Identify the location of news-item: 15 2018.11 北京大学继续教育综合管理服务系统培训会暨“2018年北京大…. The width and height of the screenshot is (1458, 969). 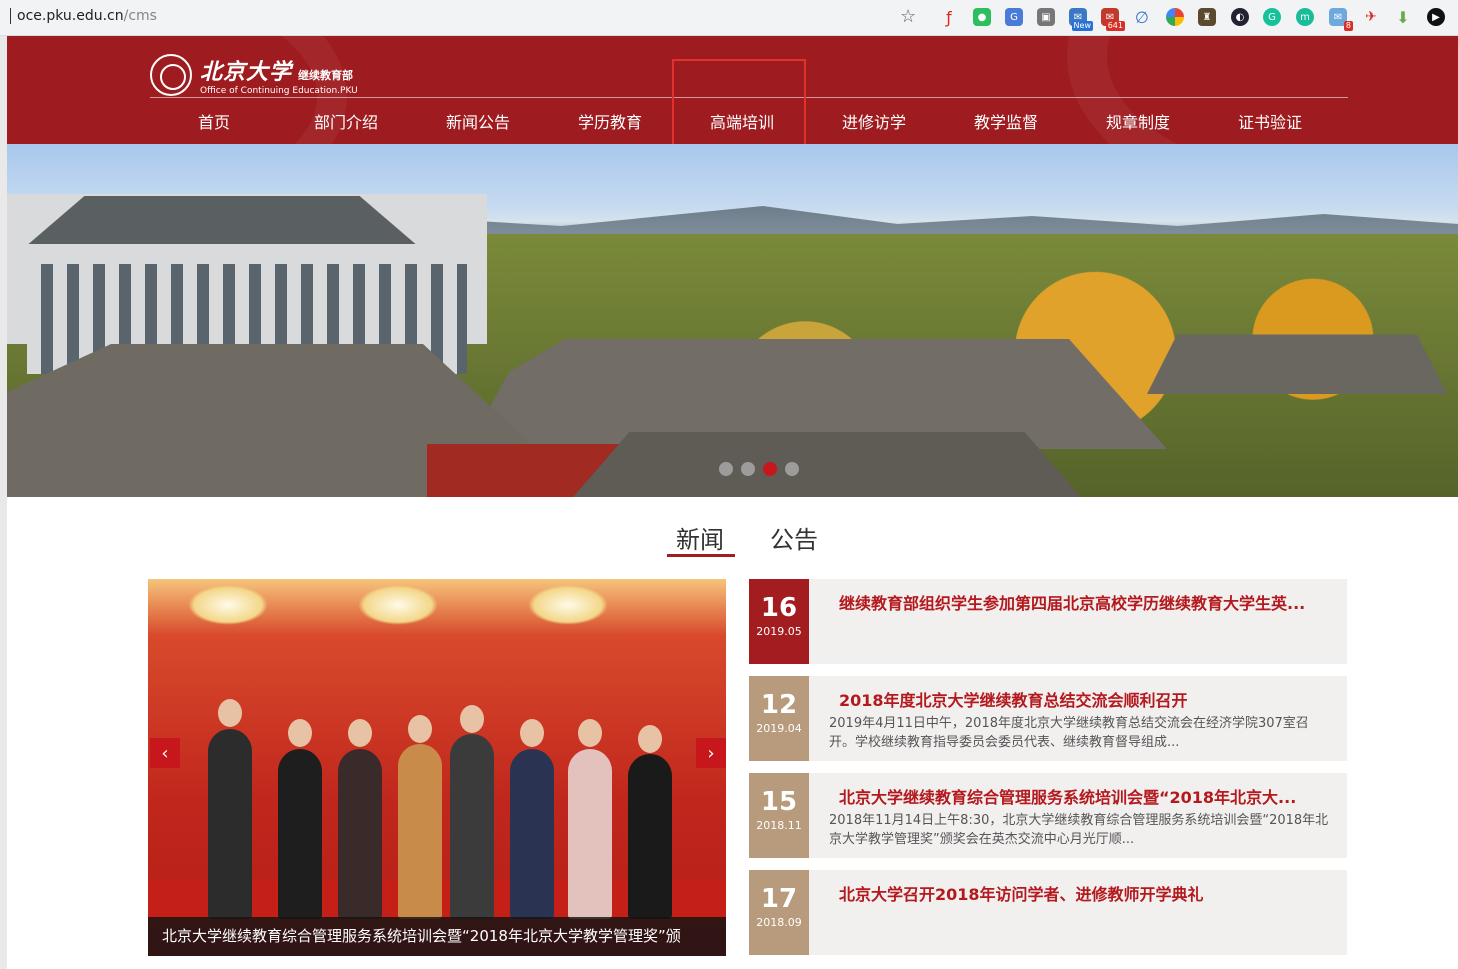
(1048, 815).